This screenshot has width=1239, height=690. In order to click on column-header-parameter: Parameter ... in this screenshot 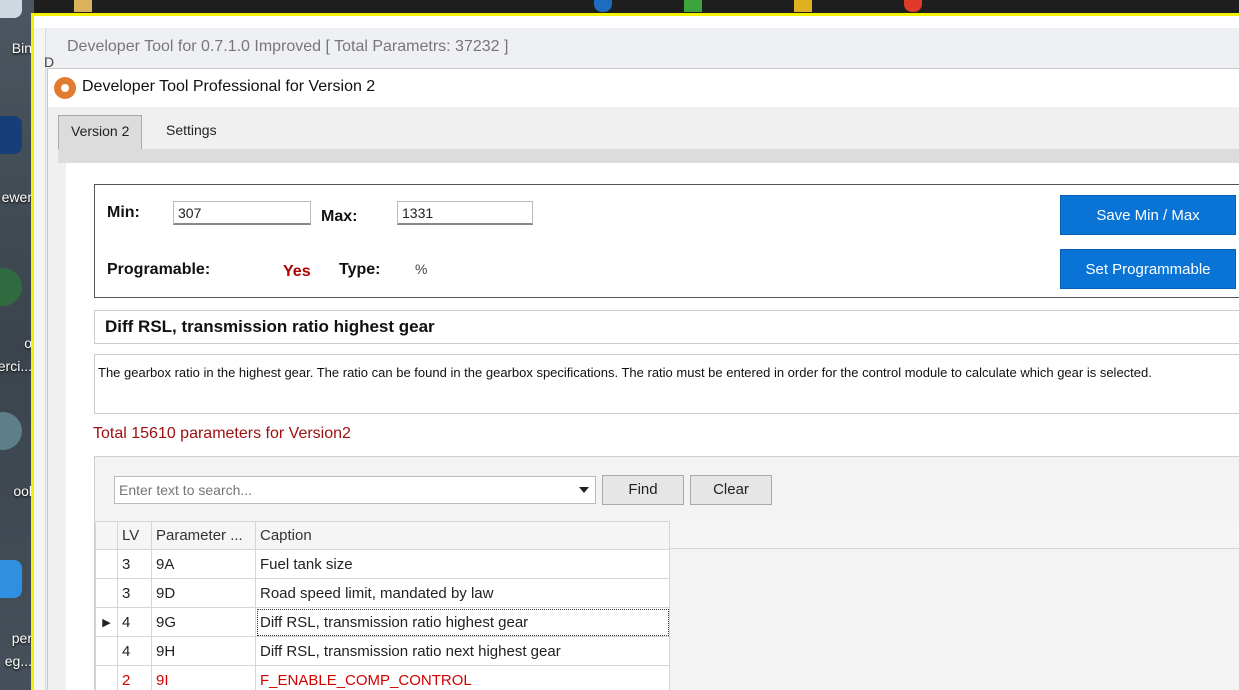, I will do `click(203, 535)`.